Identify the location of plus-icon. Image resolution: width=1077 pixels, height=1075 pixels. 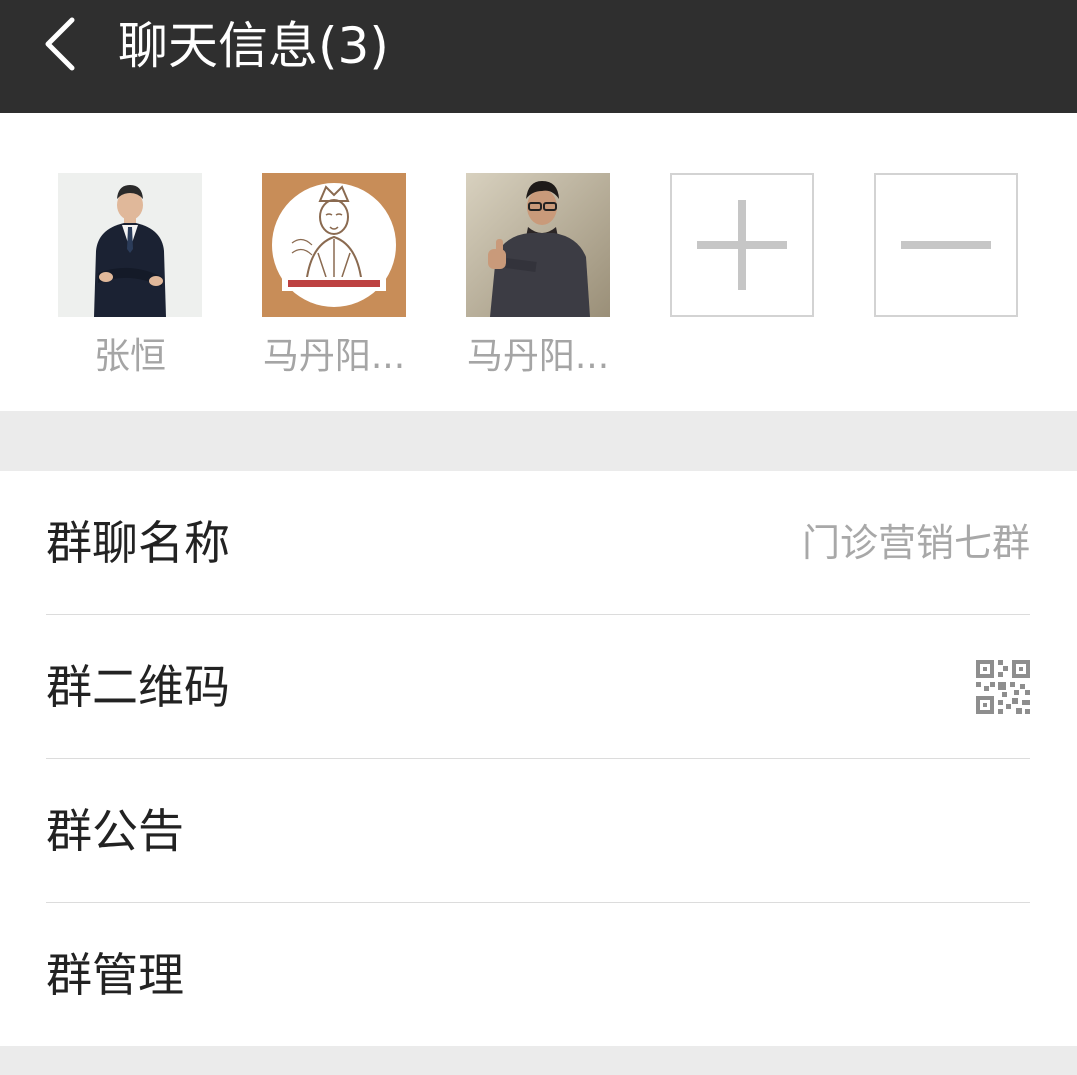
(742, 245).